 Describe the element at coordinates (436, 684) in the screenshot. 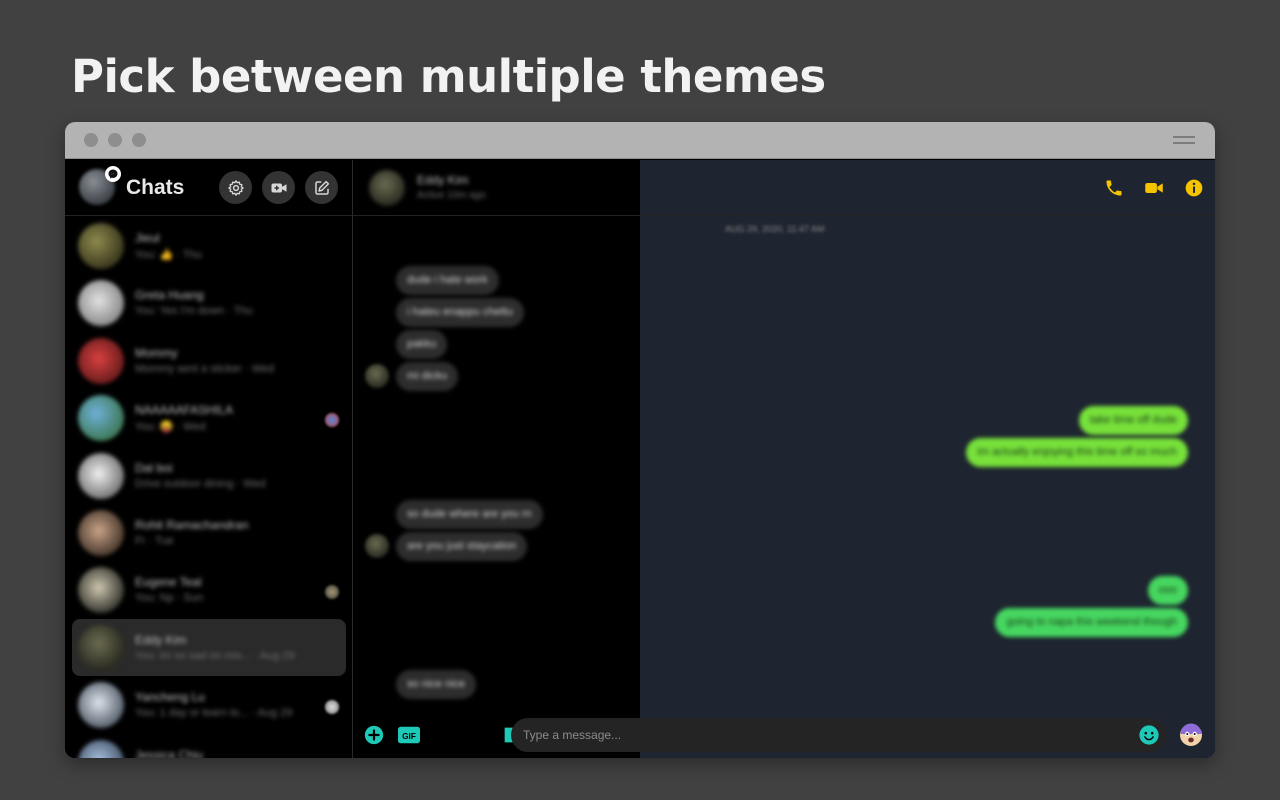

I see `incoming-message: so nice nice` at that location.